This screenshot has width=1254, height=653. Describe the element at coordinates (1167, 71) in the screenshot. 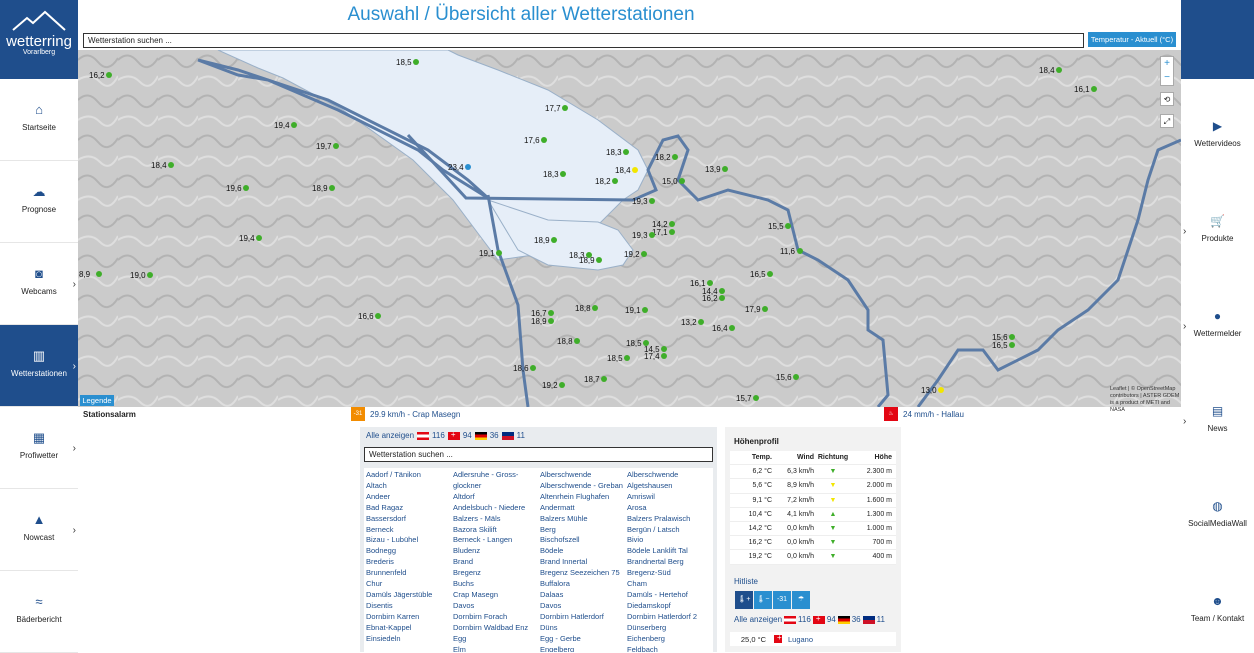

I see `zoom-control: + −` at that location.